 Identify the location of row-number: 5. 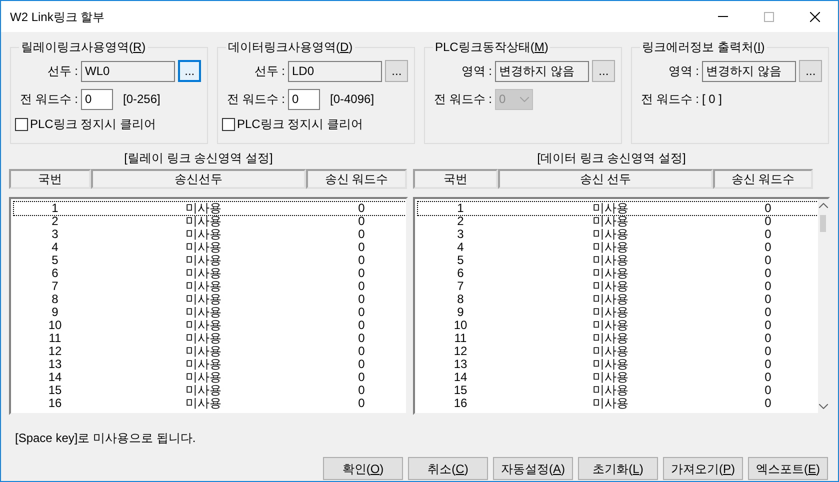
(460, 260).